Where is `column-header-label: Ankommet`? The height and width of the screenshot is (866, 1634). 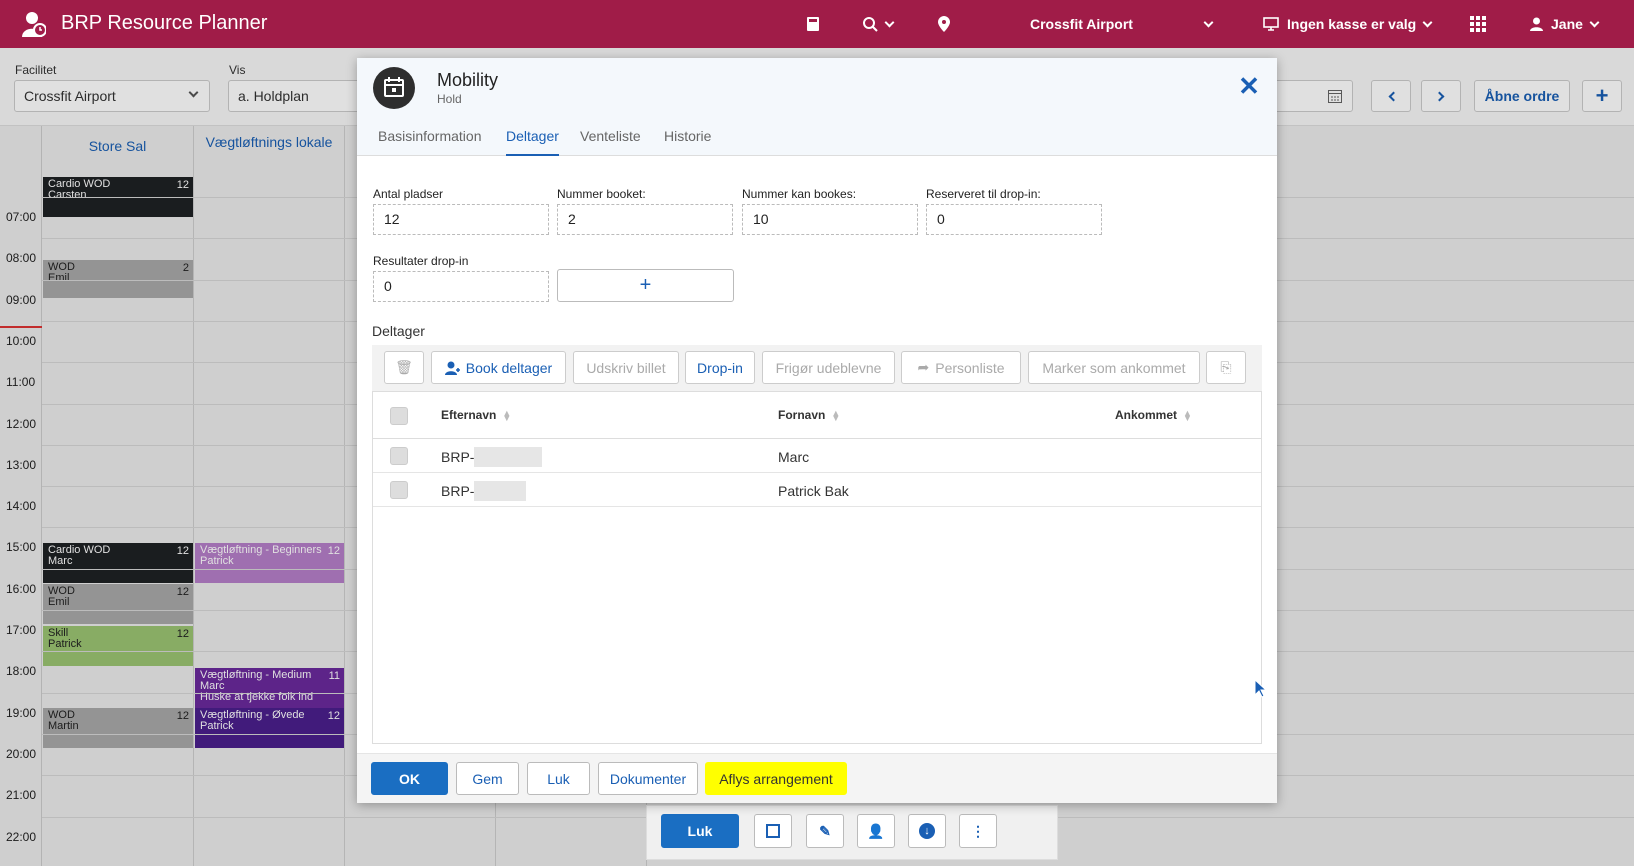 column-header-label: Ankommet is located at coordinates (1146, 415).